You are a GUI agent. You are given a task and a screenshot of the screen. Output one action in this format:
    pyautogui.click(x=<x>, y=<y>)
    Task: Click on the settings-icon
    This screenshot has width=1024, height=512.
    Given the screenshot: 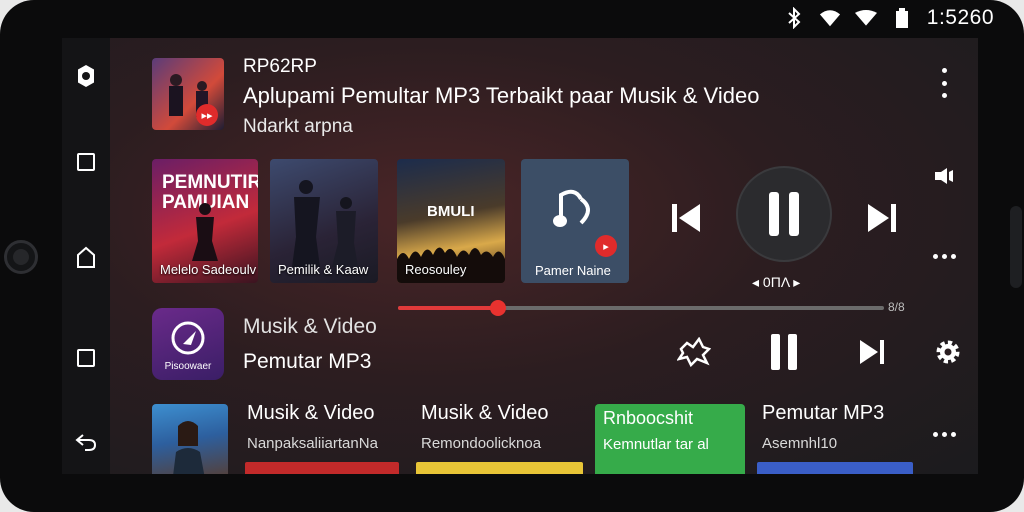 What is the action you would take?
    pyautogui.click(x=86, y=76)
    